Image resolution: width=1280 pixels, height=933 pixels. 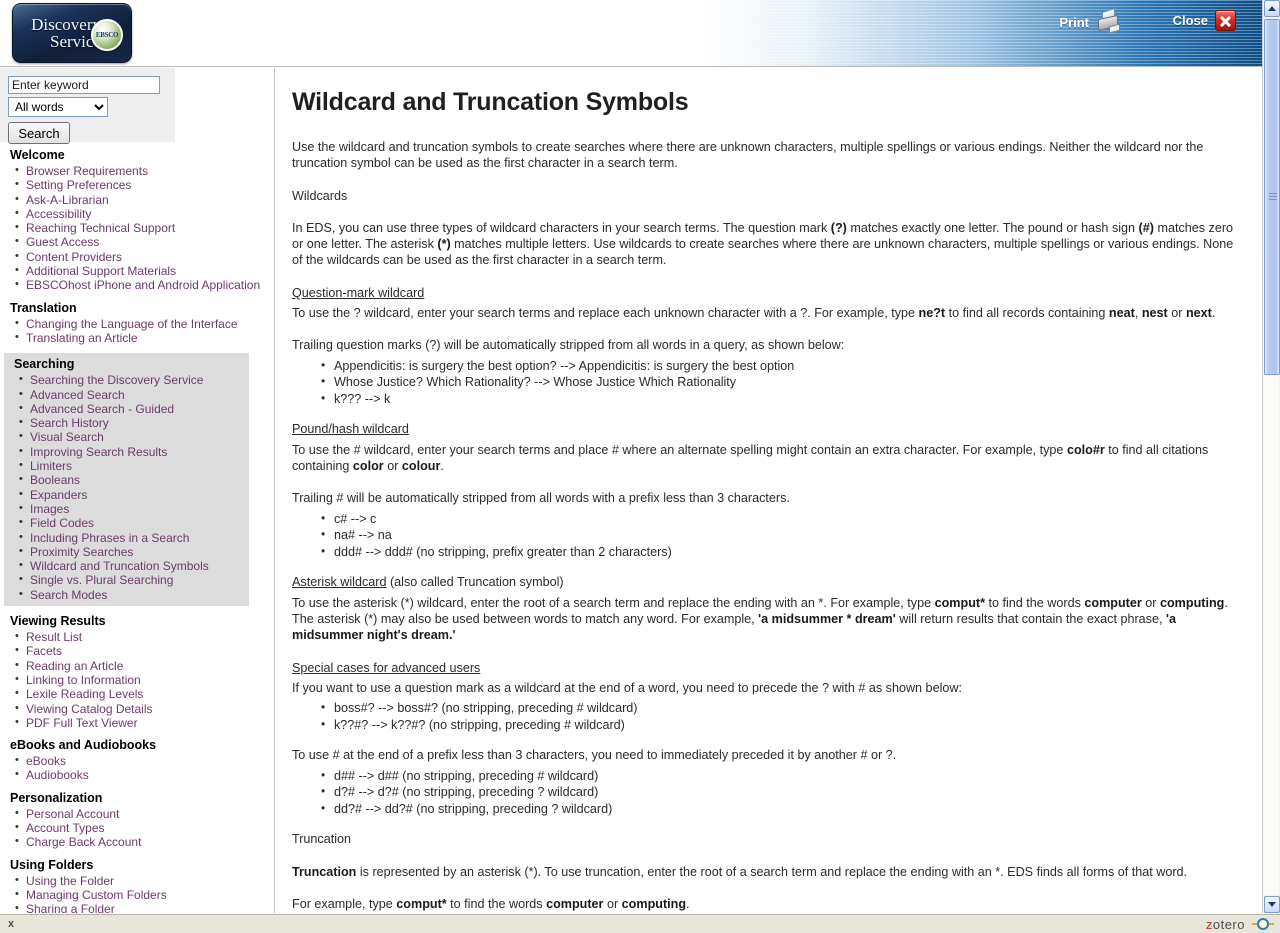 I want to click on close-button: Close, so click(x=1204, y=20).